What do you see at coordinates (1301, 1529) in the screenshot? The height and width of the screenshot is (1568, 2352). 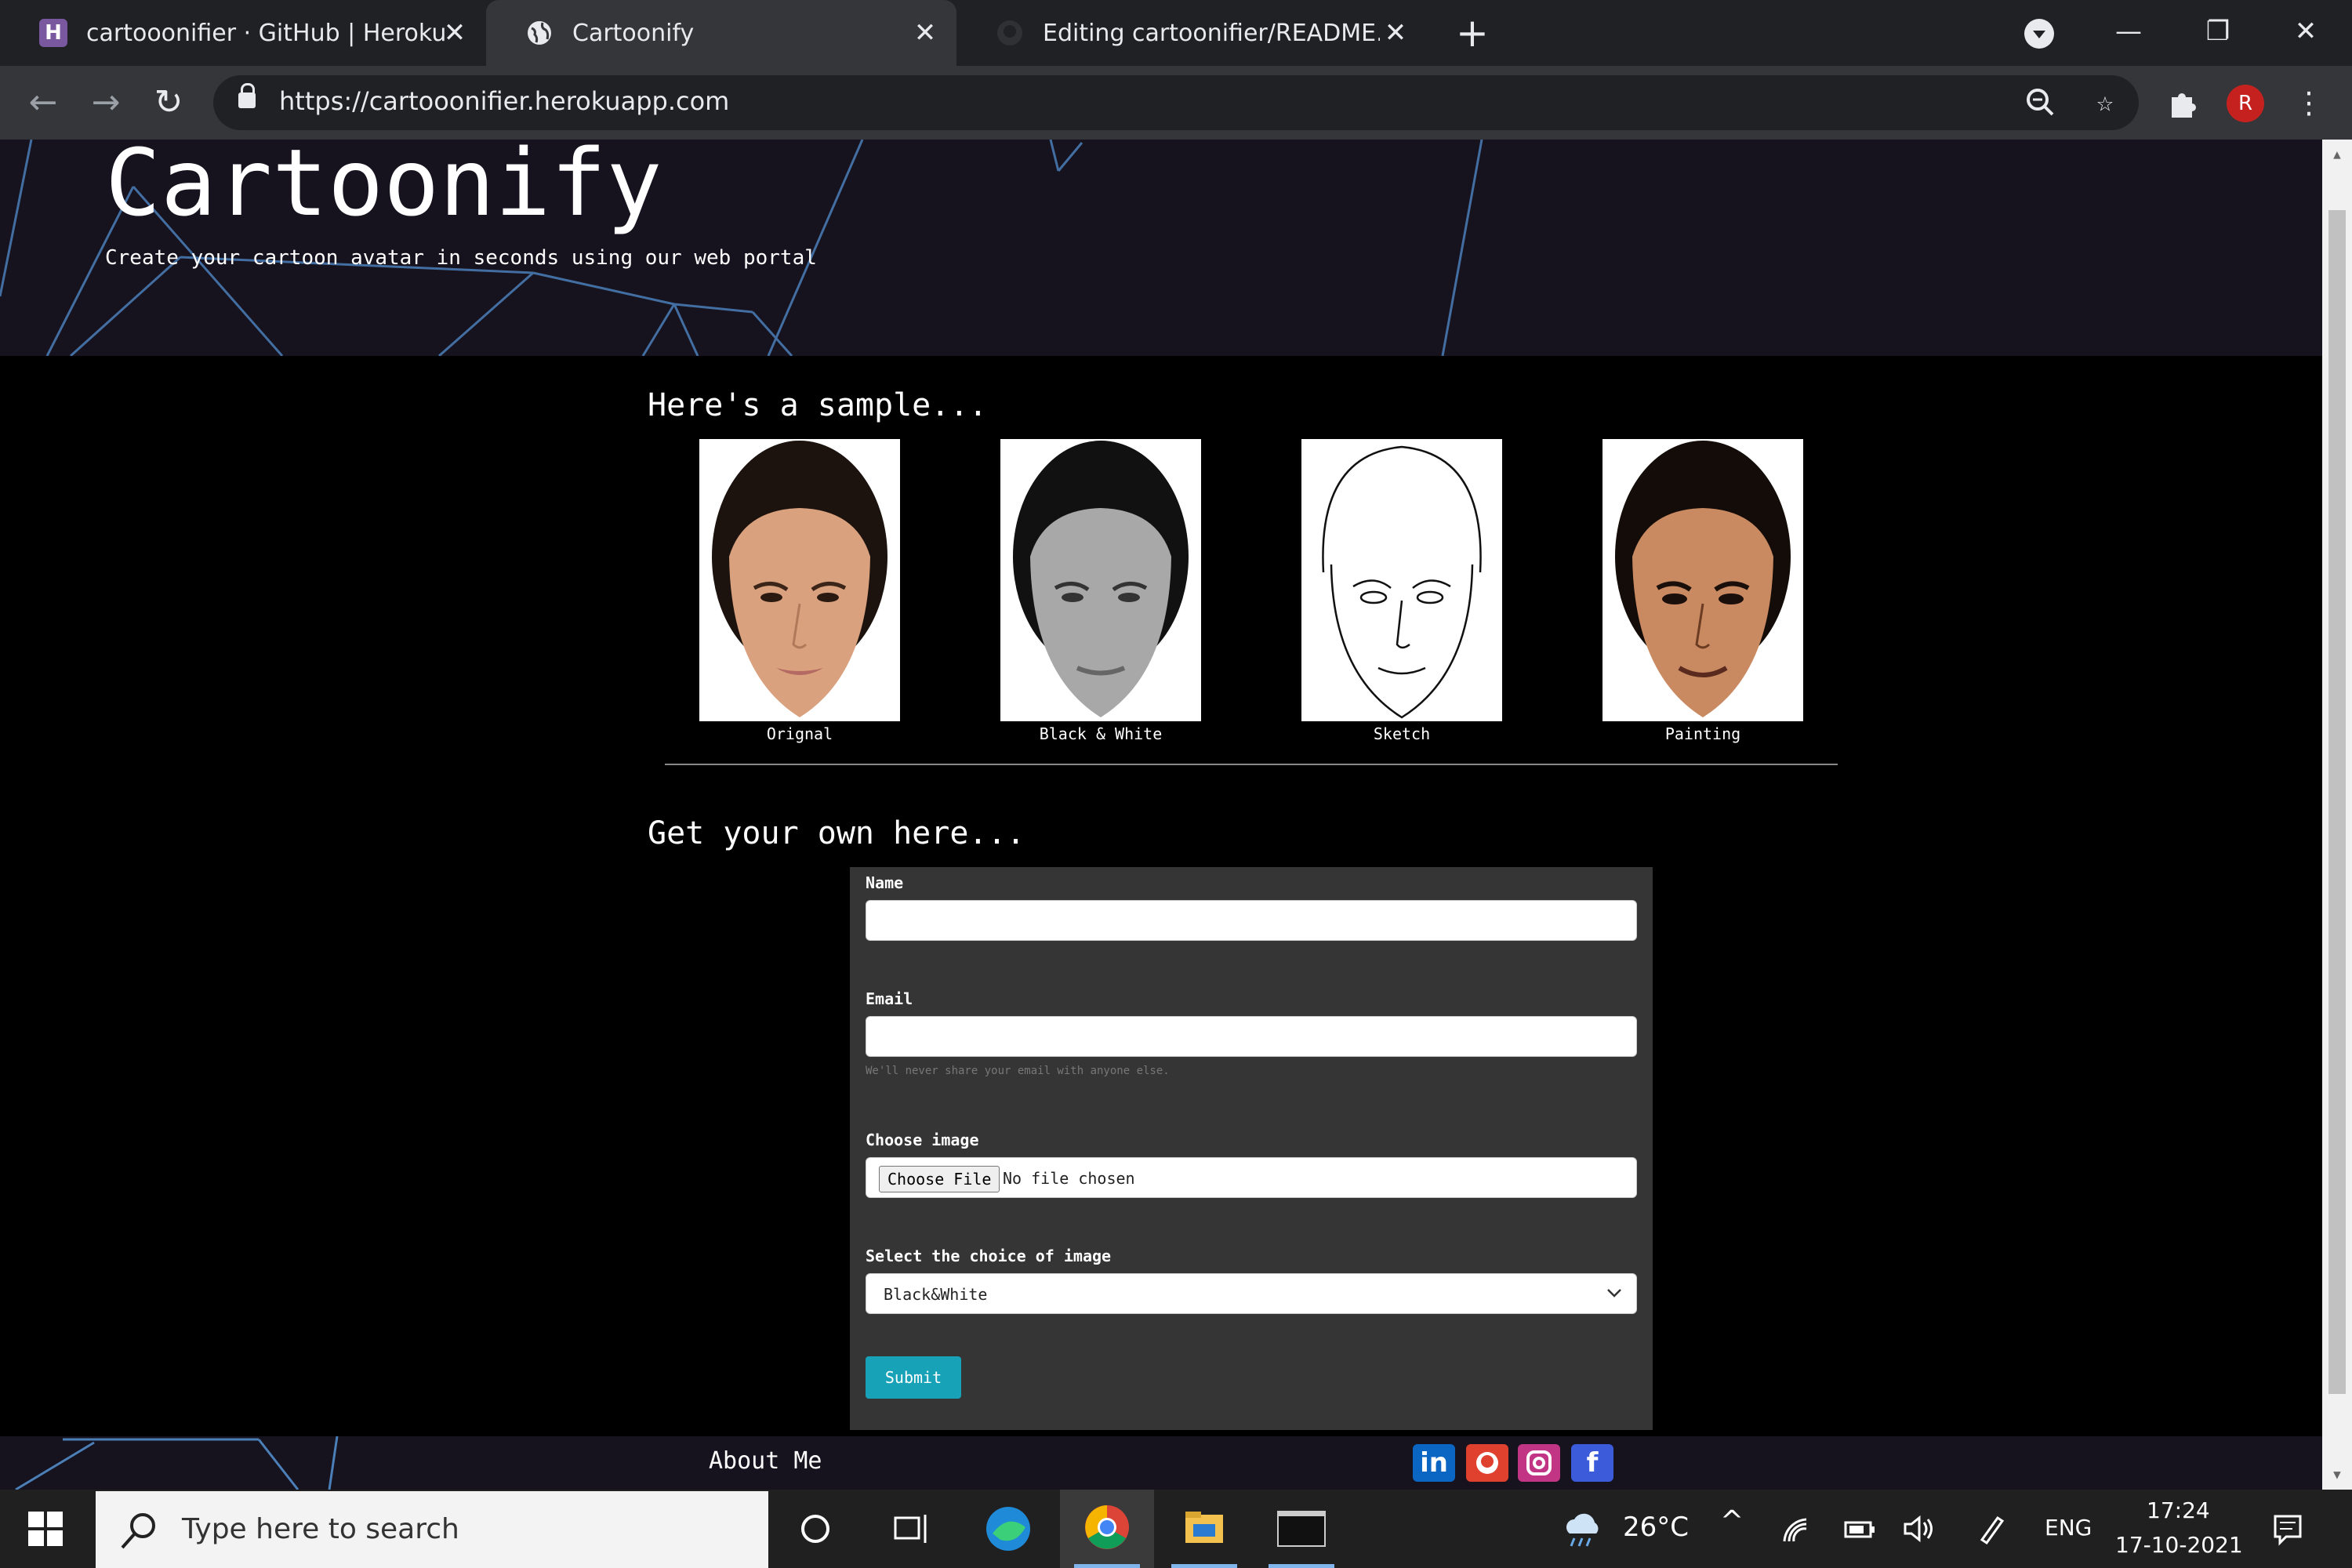 I see `terminal-icon` at bounding box center [1301, 1529].